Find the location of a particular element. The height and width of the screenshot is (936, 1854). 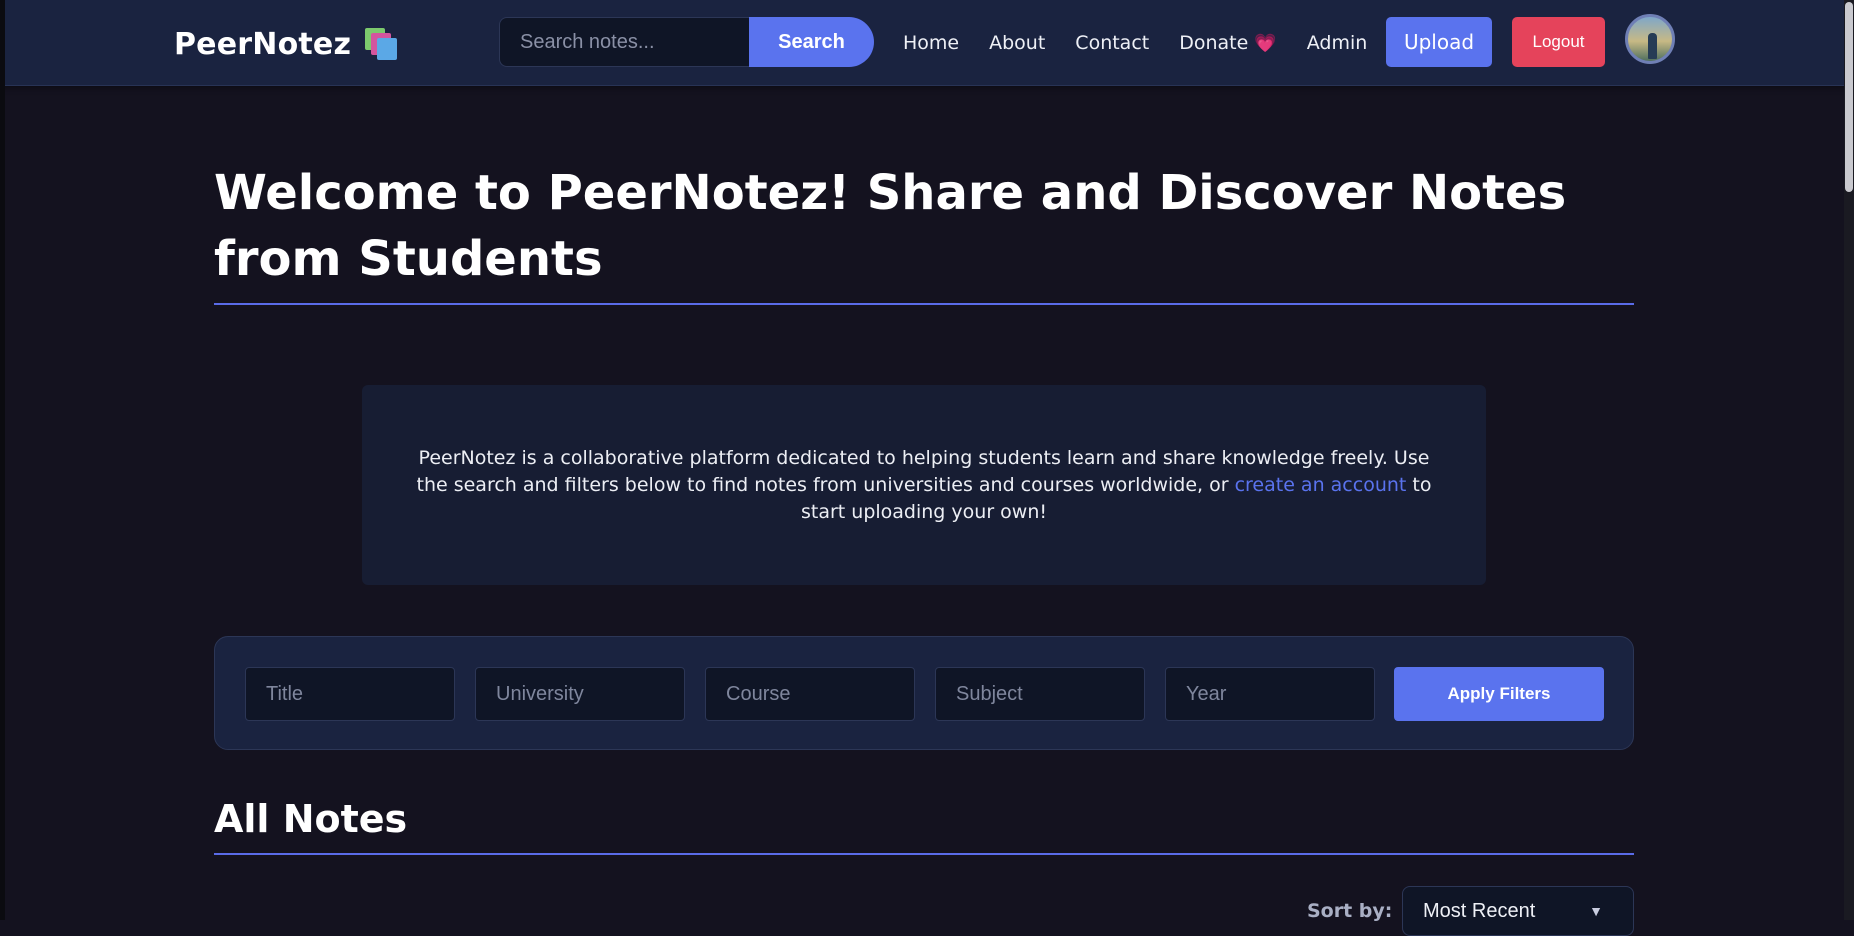

filter-panel: Apply Filters is located at coordinates (924, 693).